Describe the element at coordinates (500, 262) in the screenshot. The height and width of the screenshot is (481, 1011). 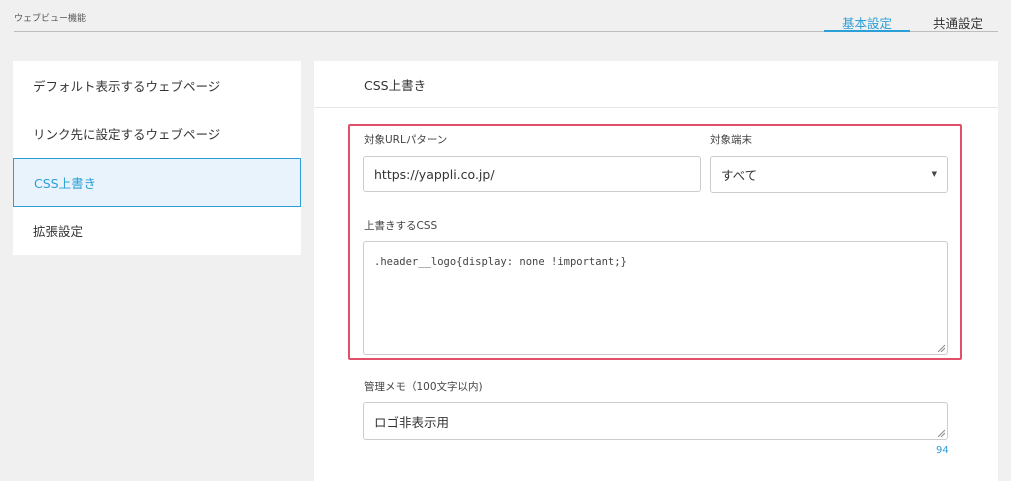
I see `css-textarea-value: .header__logo{display: none !important;}` at that location.